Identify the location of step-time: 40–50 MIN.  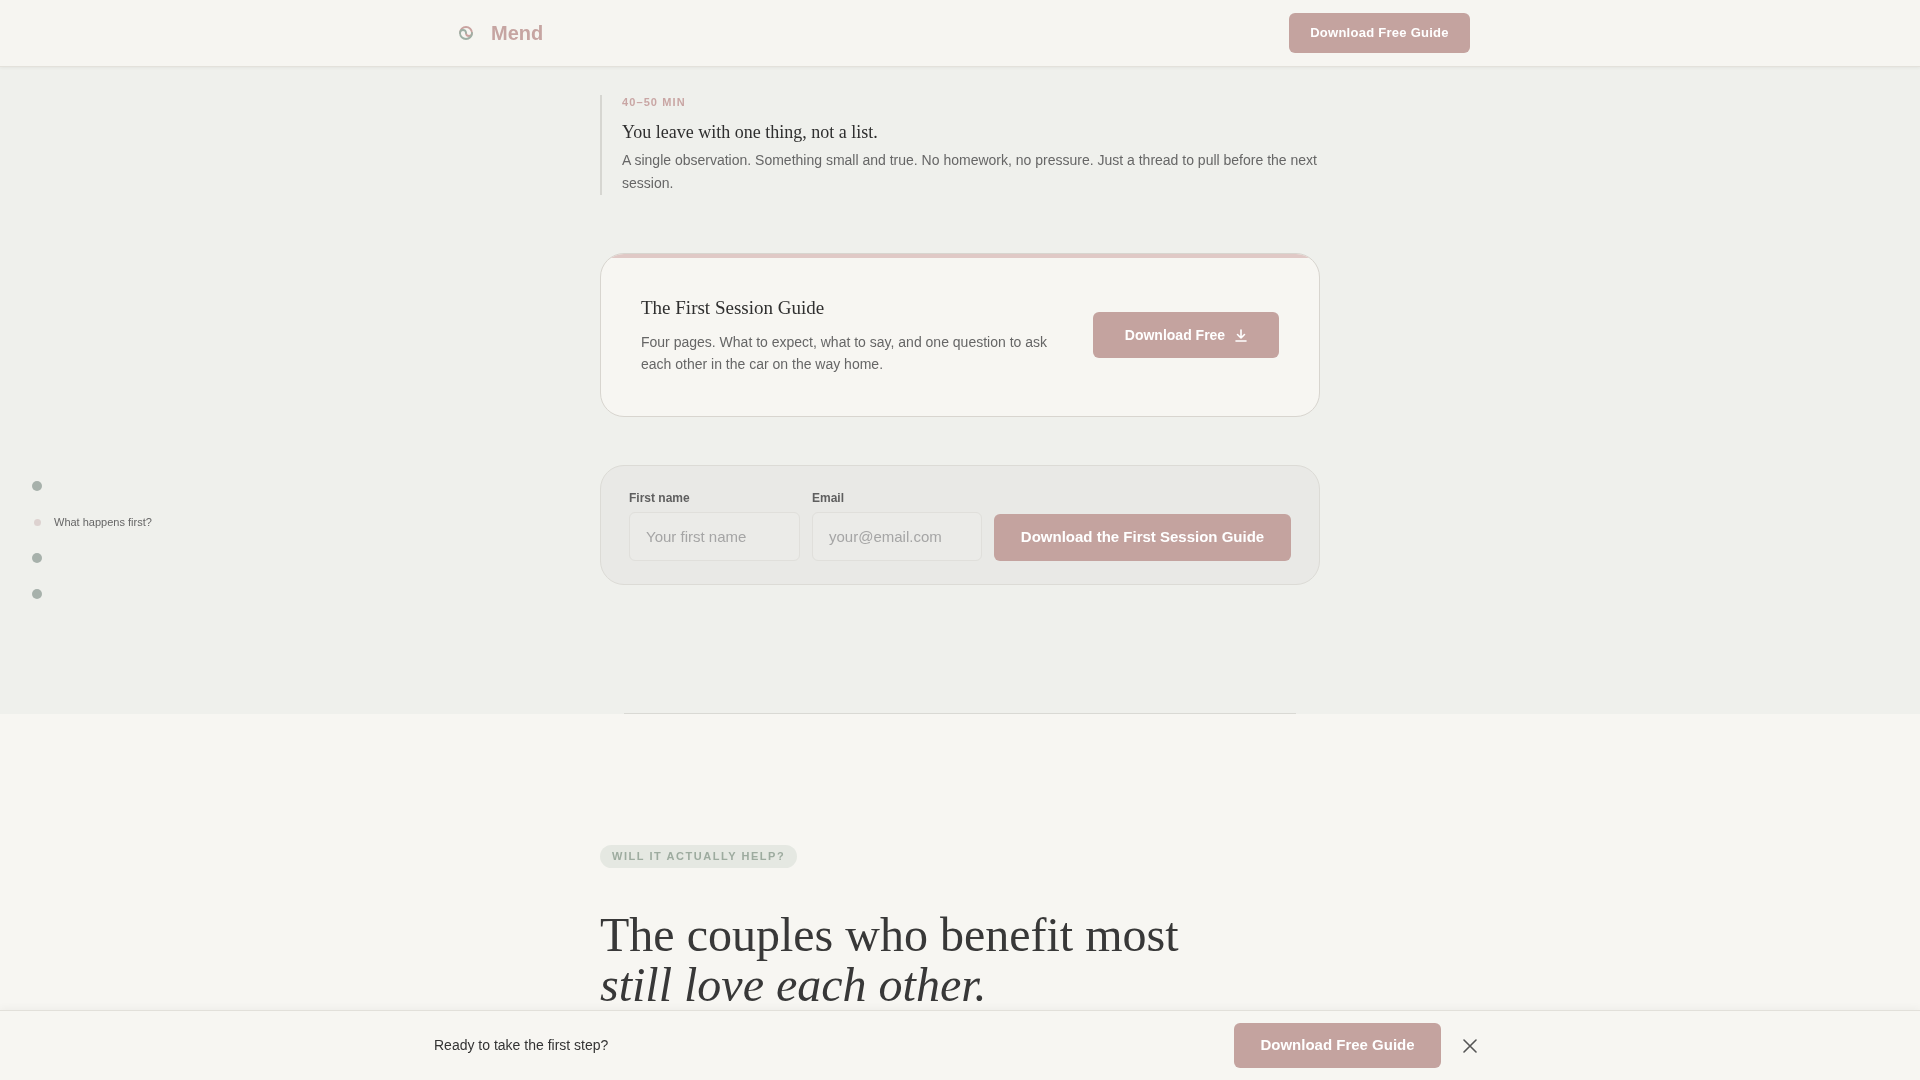
(654, 102).